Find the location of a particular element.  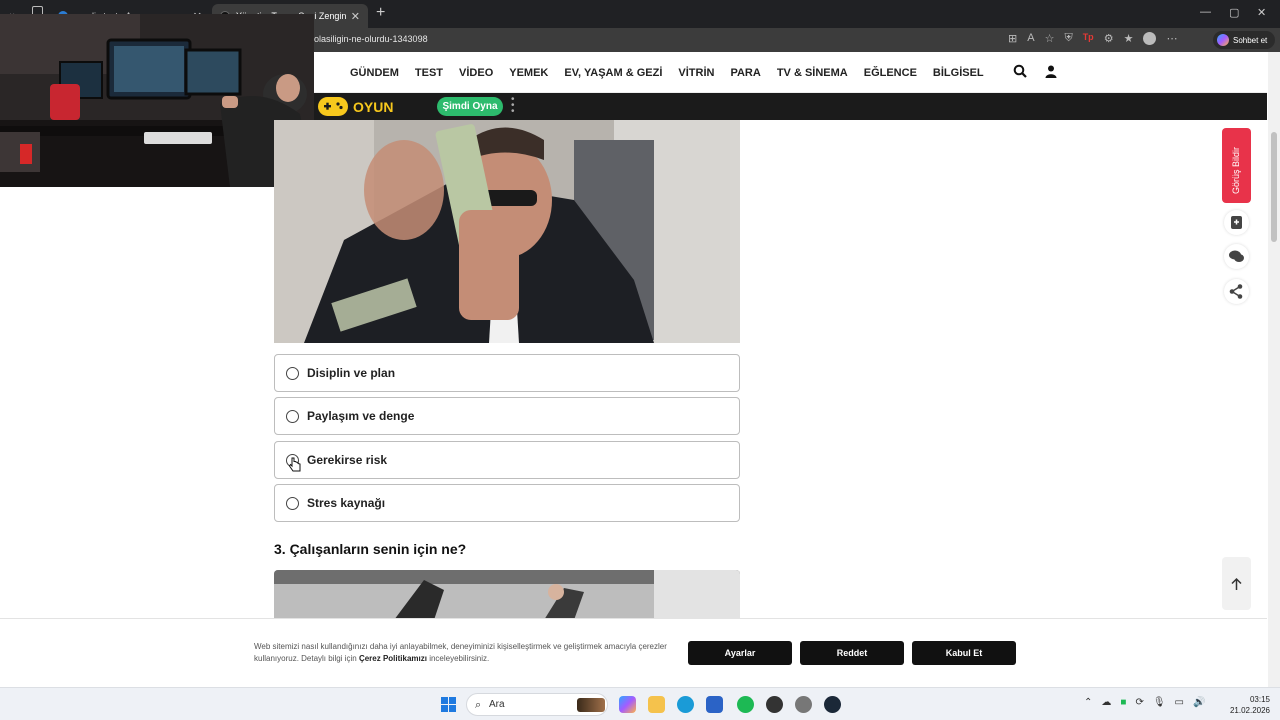

feedback-button: Görüş Bildir is located at coordinates (1236, 165).